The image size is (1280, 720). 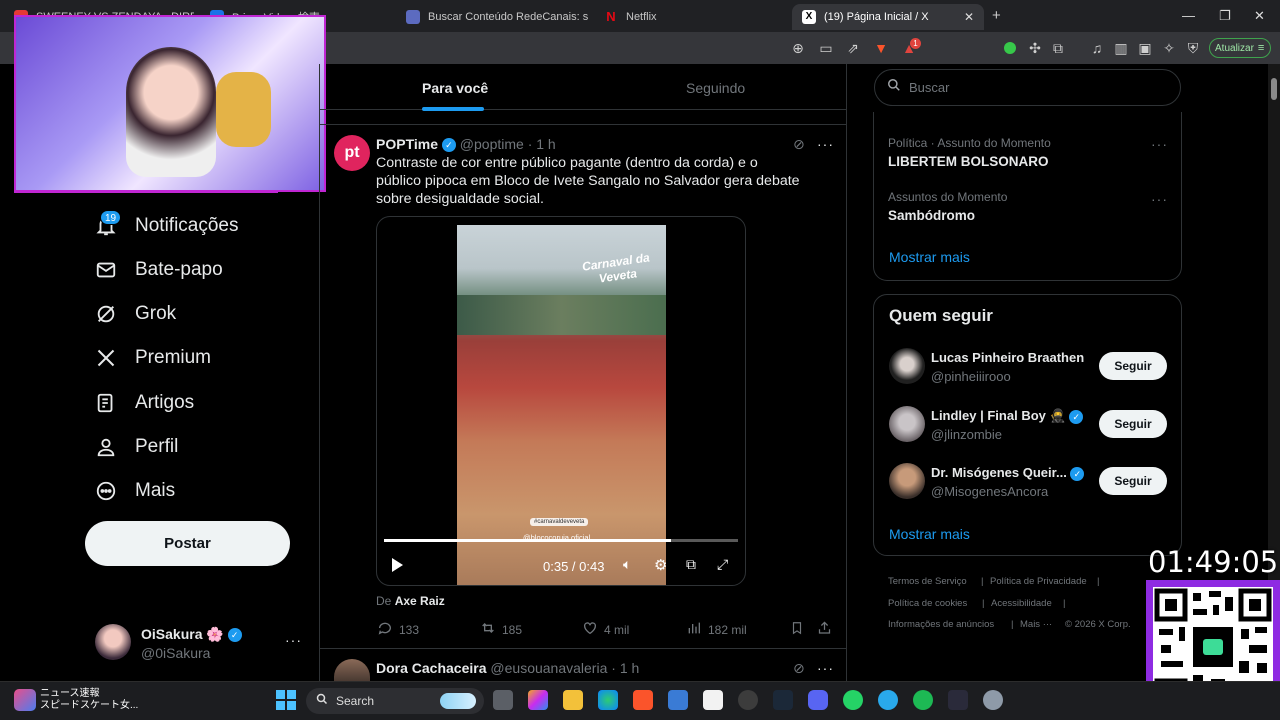 What do you see at coordinates (1027, 87) in the screenshot?
I see `search-box: Buscar` at bounding box center [1027, 87].